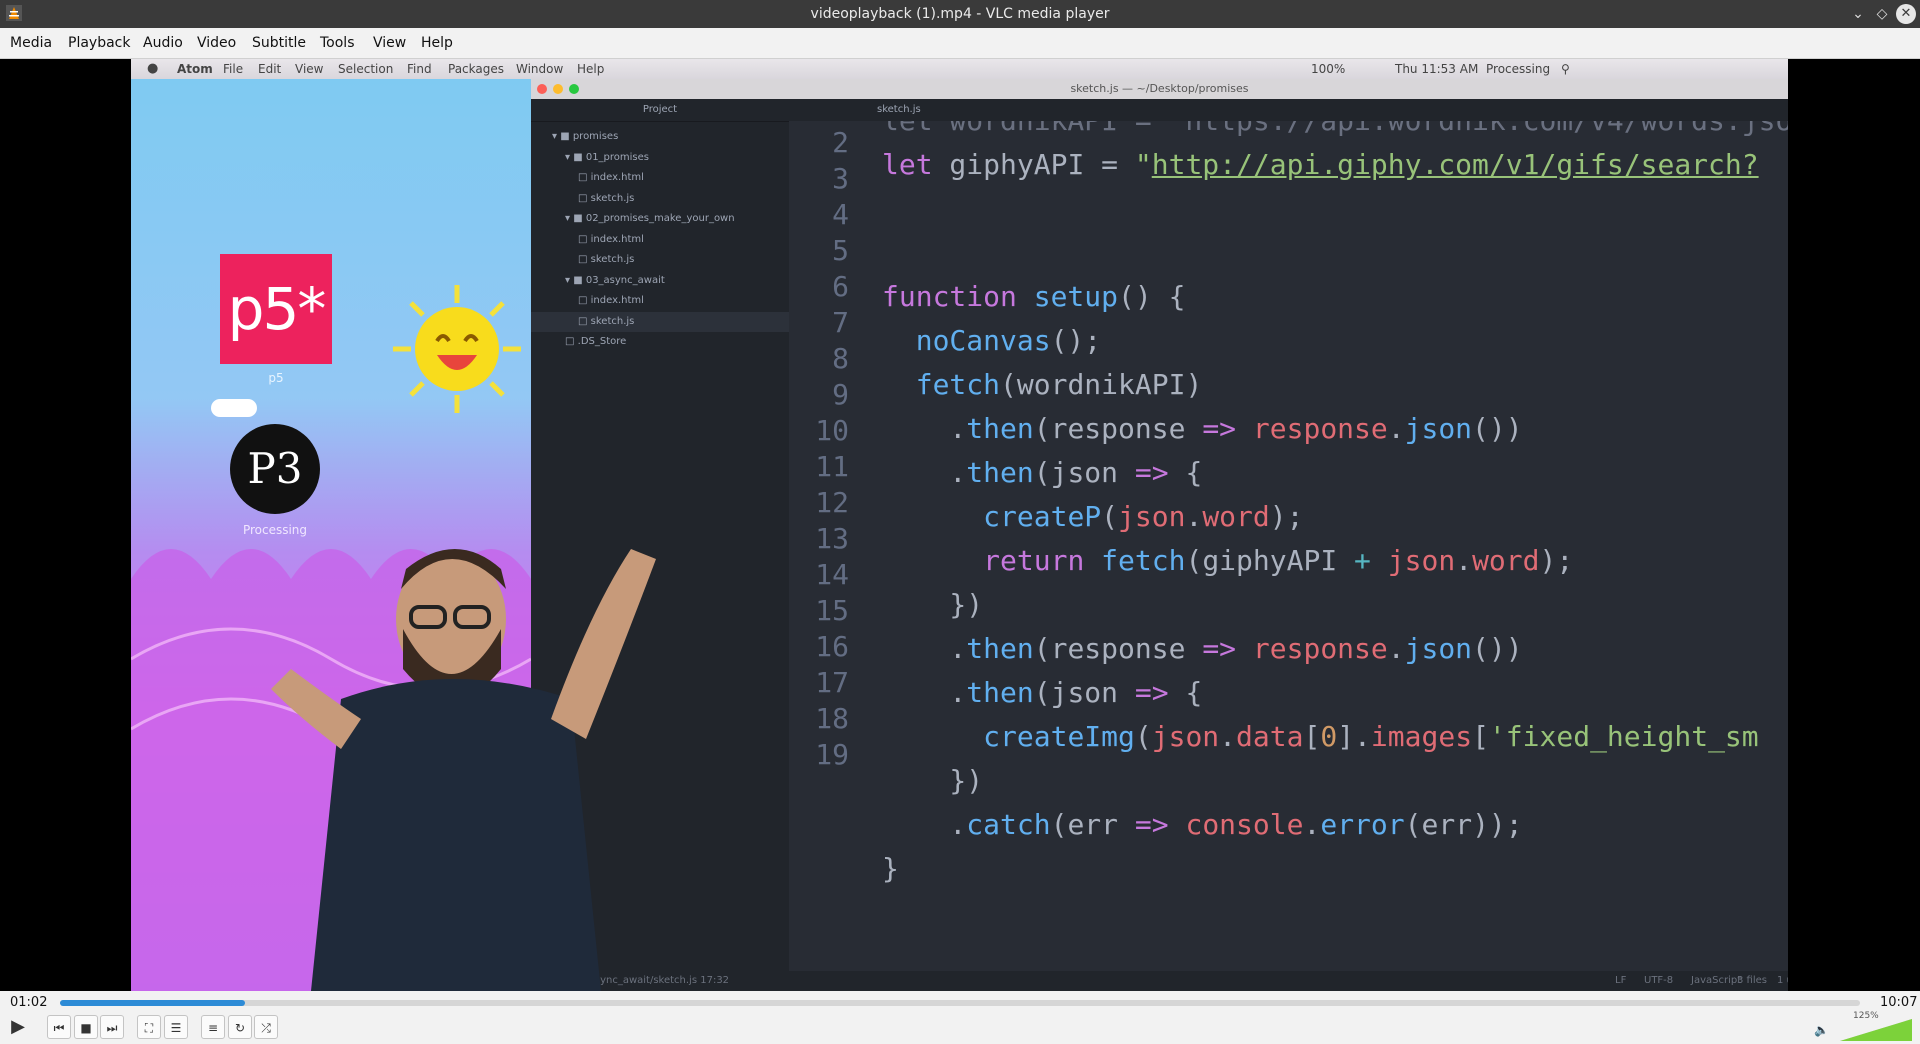 This screenshot has width=1920, height=1044. Describe the element at coordinates (660, 110) in the screenshot. I see `project-tree-header: Project` at that location.